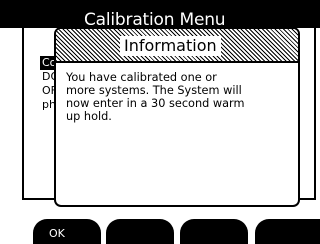 This screenshot has width=320, height=244. I want to click on title-bar: Calibration Menu, so click(160, 15).